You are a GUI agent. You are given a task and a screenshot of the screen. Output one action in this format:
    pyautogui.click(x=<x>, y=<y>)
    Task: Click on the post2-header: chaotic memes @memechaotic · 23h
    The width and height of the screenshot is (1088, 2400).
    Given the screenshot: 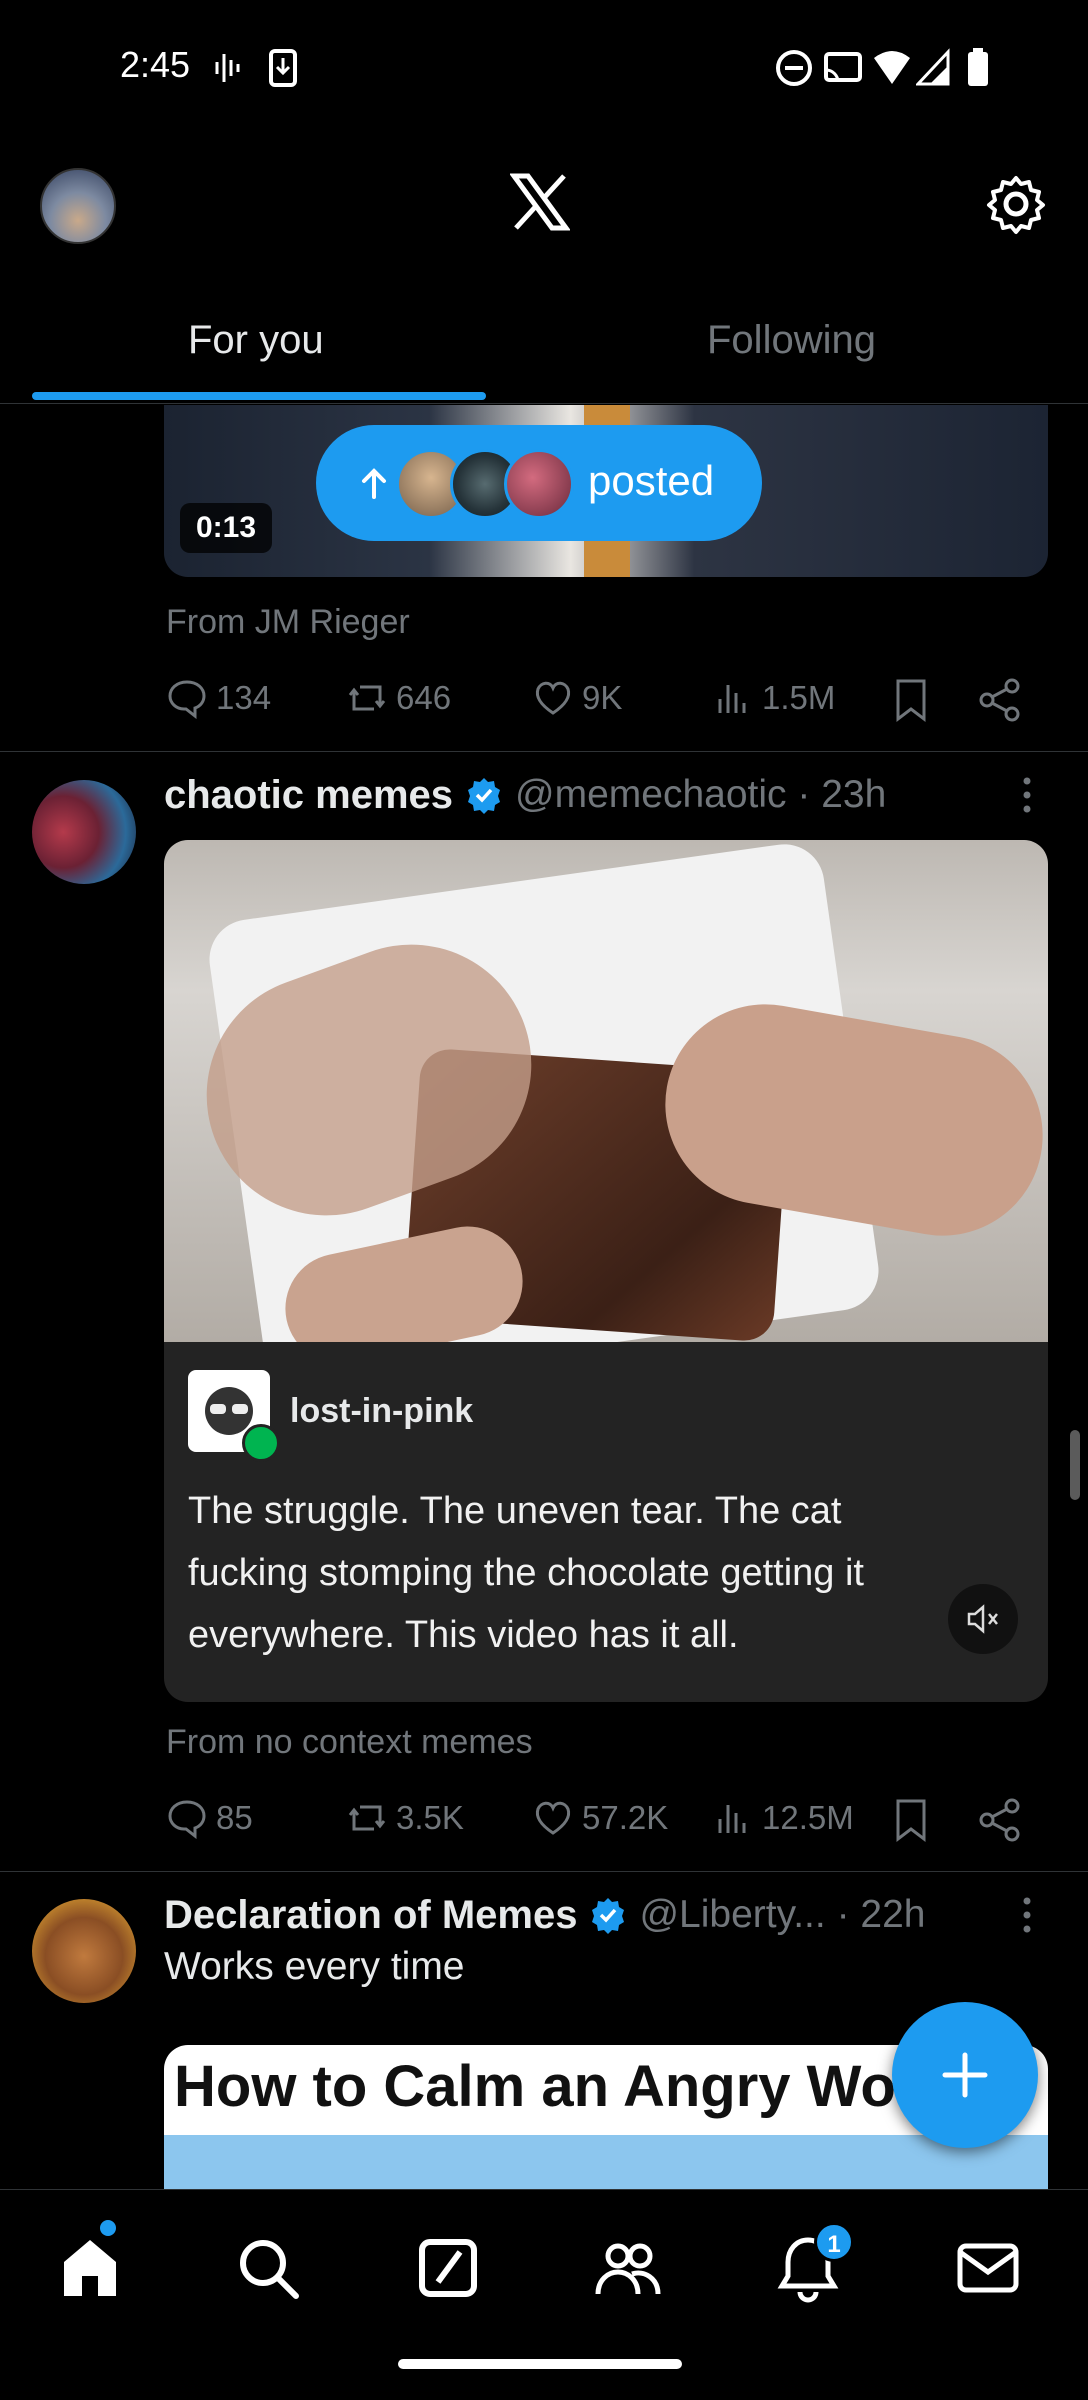 What is the action you would take?
    pyautogui.click(x=525, y=795)
    